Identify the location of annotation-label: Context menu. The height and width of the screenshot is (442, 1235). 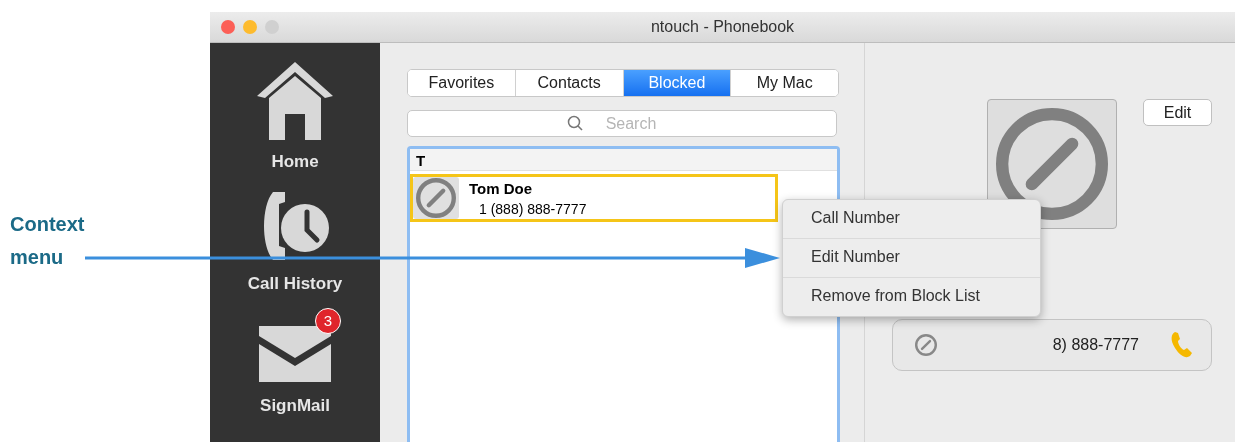
(48, 241).